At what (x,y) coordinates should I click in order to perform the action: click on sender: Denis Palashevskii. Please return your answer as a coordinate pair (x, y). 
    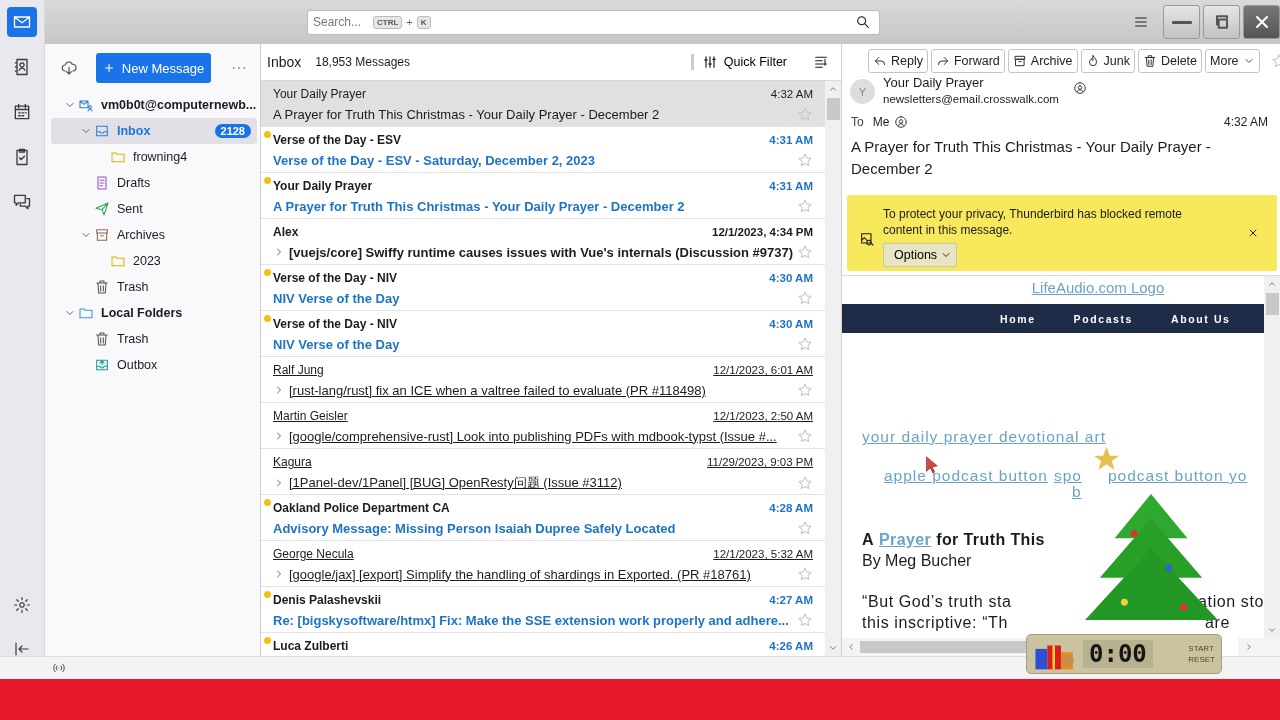
    Looking at the image, I should click on (328, 600).